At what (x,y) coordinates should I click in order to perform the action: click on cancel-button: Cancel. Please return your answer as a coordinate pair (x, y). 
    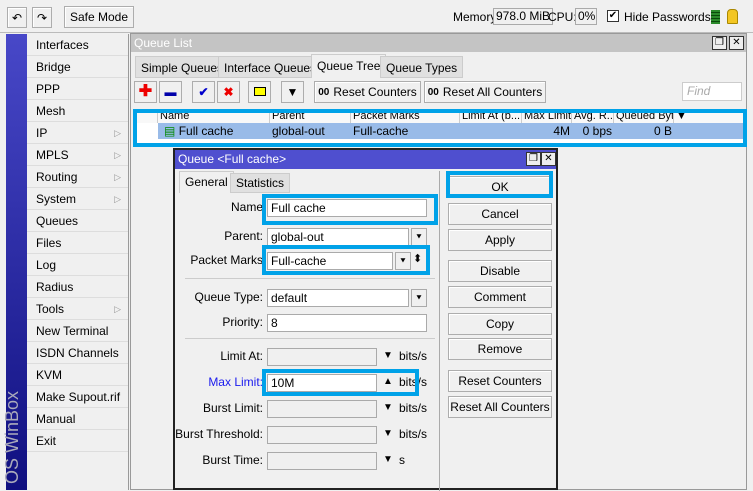
    Looking at the image, I should click on (500, 214).